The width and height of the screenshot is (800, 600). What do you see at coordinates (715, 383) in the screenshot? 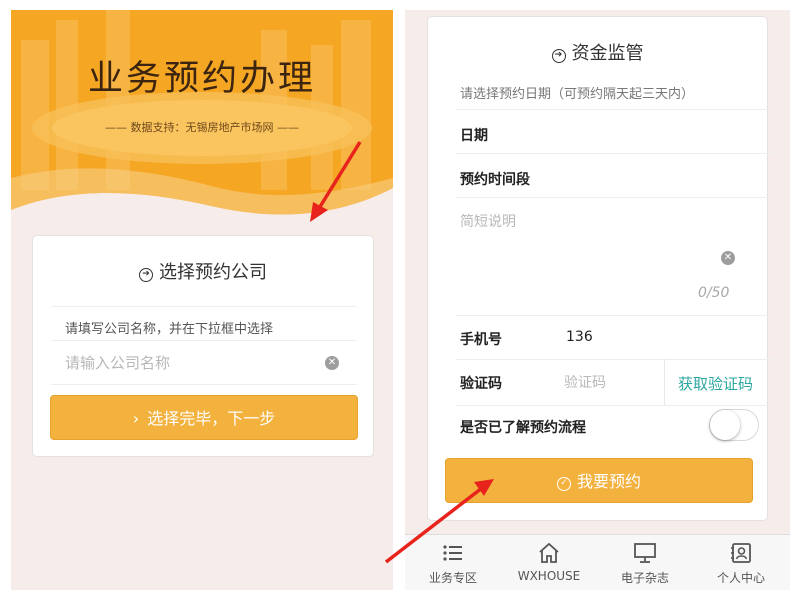
I see `get-code-button: 获取验证码` at bounding box center [715, 383].